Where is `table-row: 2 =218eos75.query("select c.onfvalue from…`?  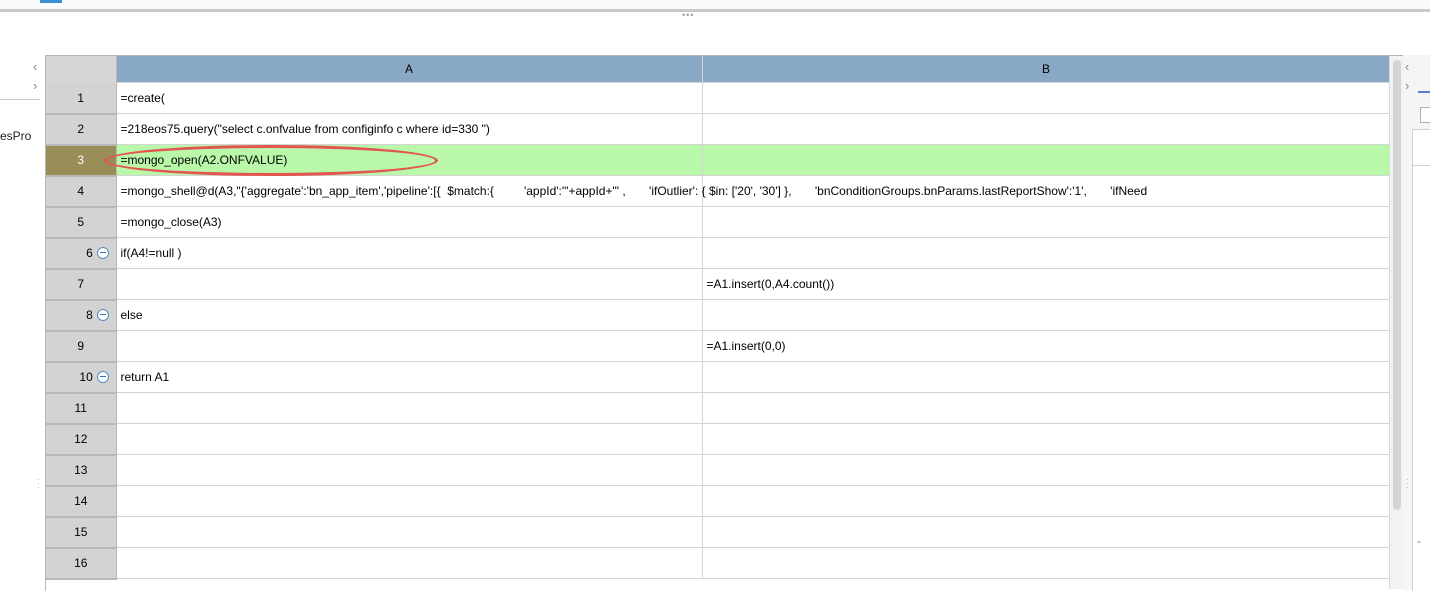 table-row: 2 =218eos75.query("select c.onfvalue from… is located at coordinates (718, 129).